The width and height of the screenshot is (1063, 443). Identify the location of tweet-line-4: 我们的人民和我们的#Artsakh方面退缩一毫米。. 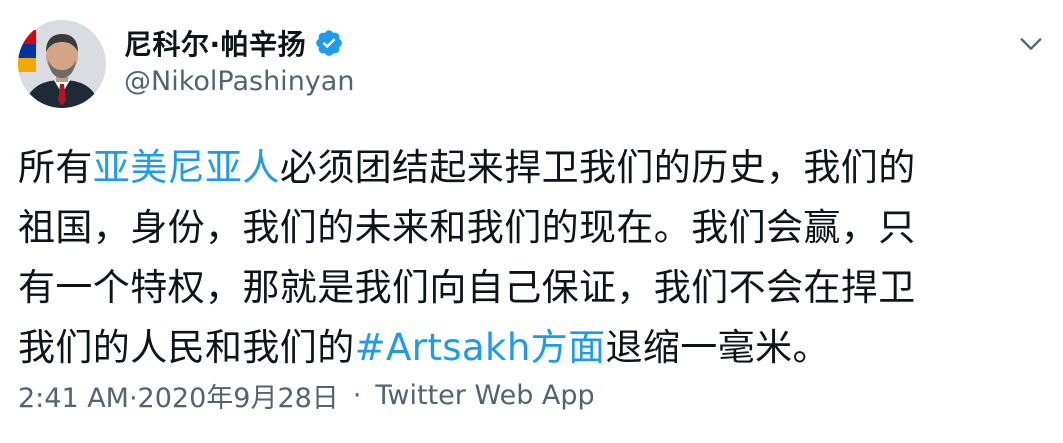
(528, 348).